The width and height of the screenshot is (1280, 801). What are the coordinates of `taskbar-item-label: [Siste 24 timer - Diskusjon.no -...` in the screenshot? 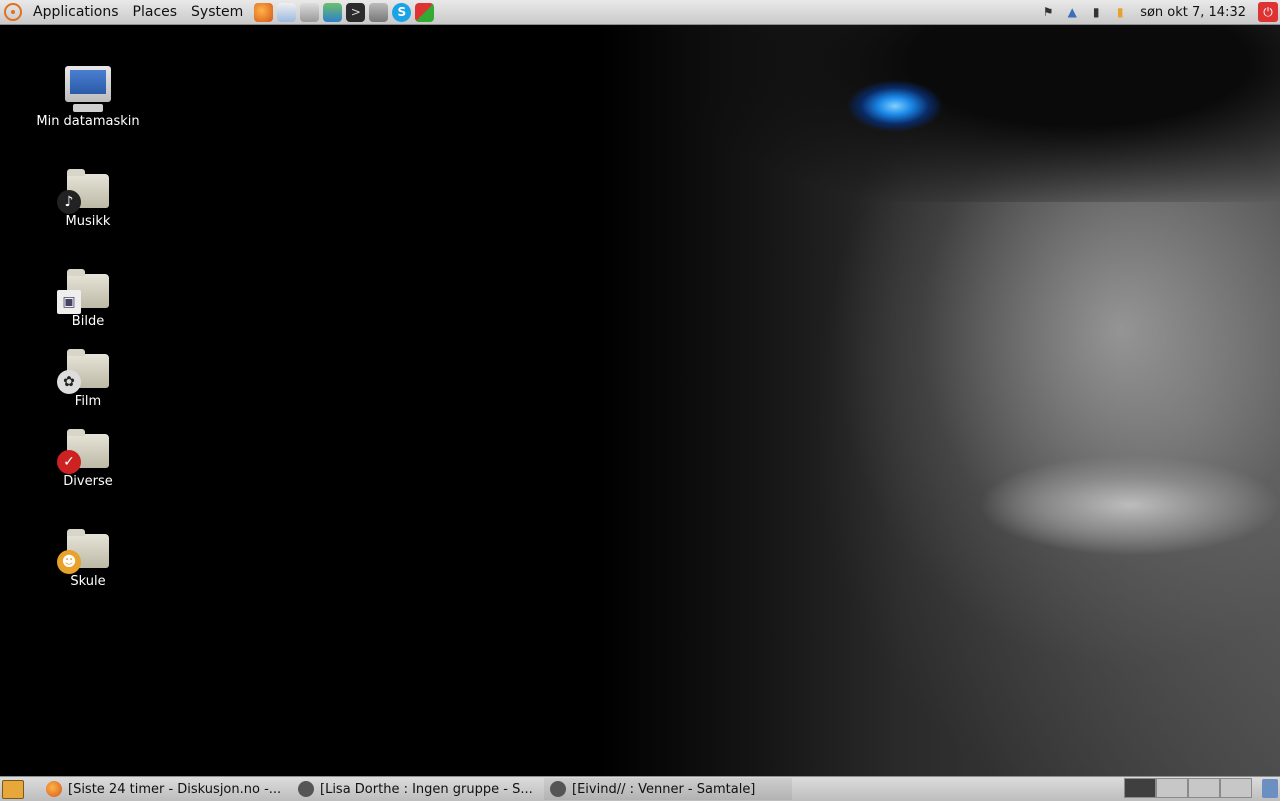 It's located at (175, 789).